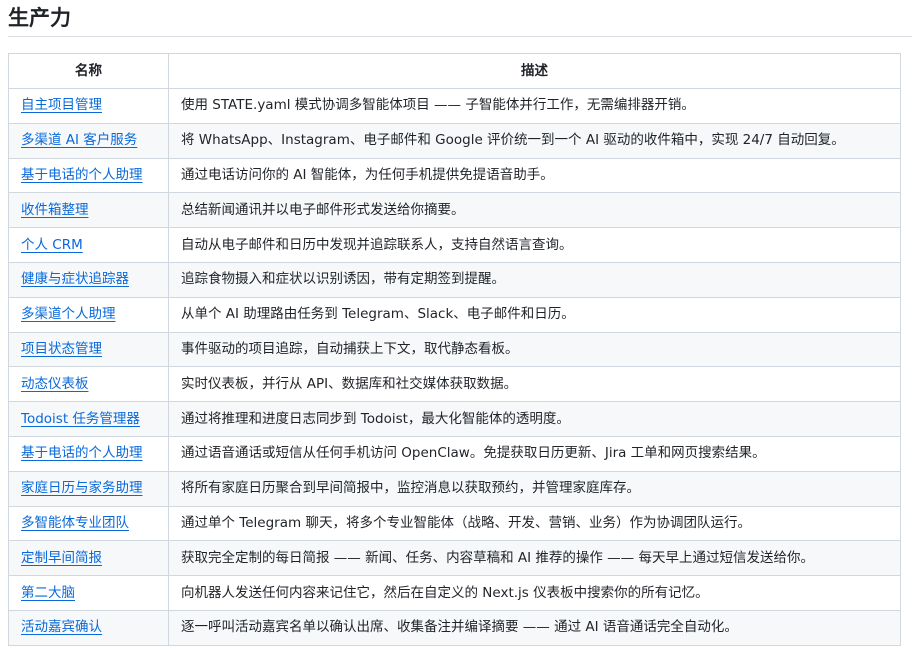  What do you see at coordinates (75, 279) in the screenshot?
I see `name-link: 健康与症状追踪器` at bounding box center [75, 279].